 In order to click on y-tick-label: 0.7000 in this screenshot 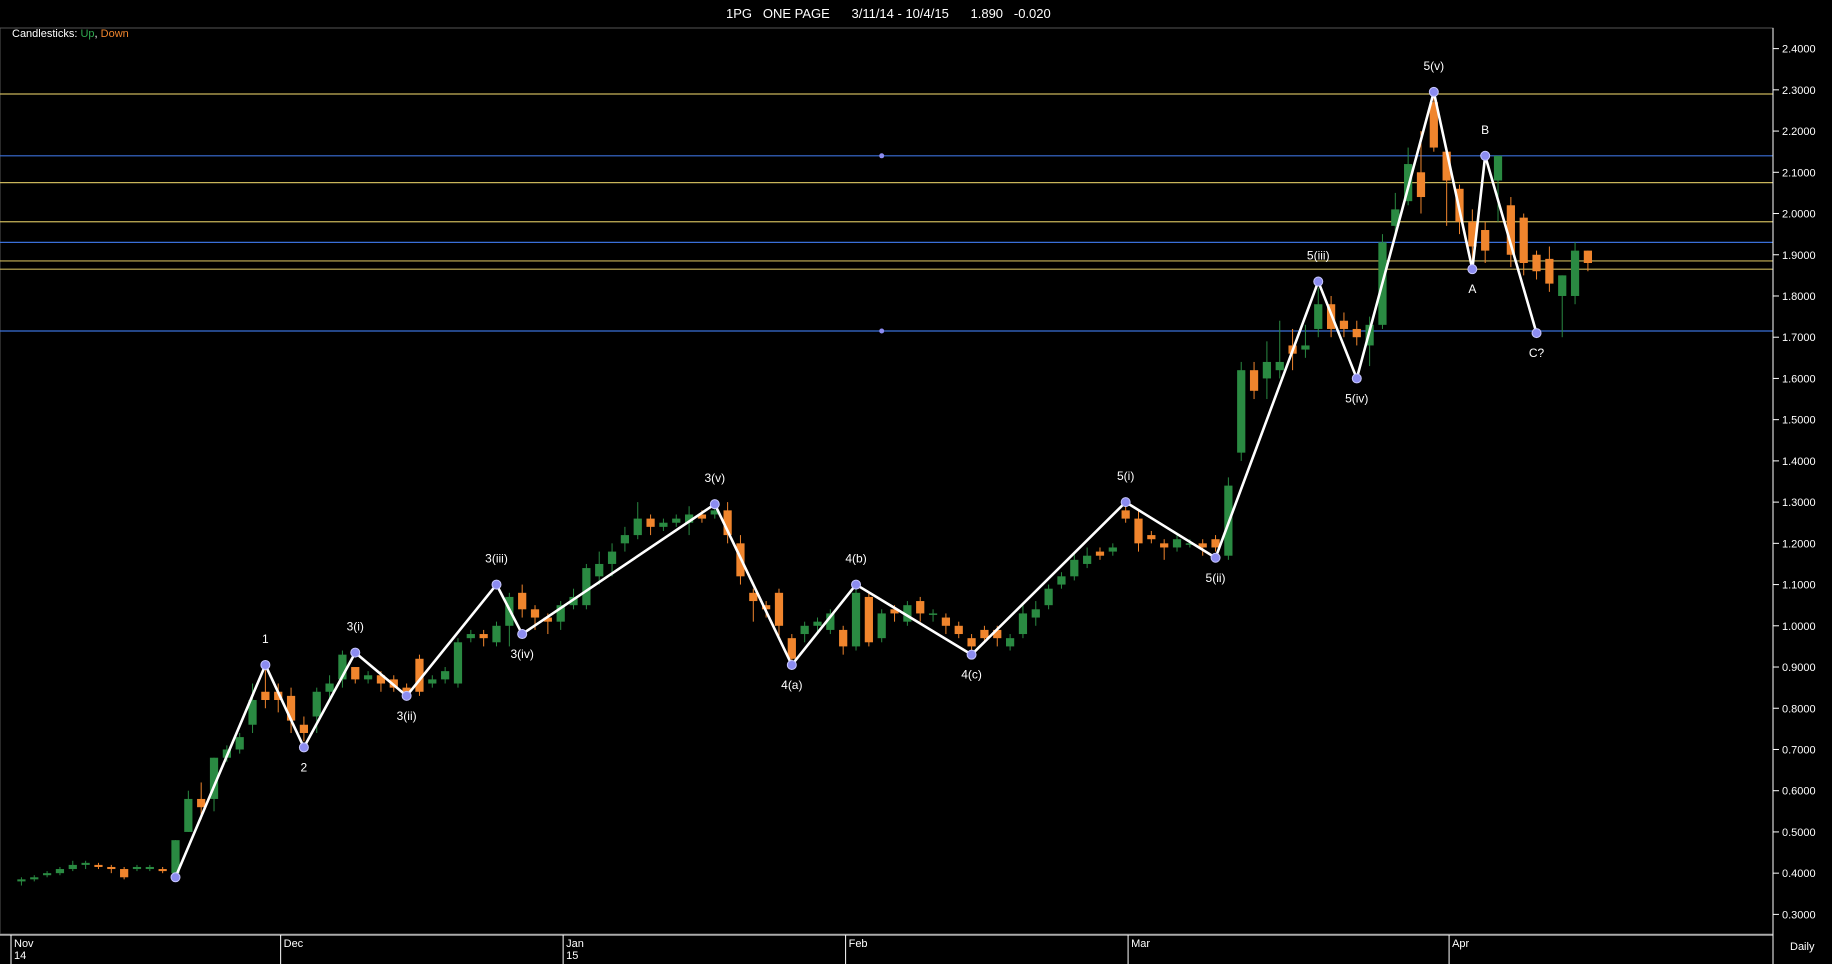, I will do `click(1799, 750)`.